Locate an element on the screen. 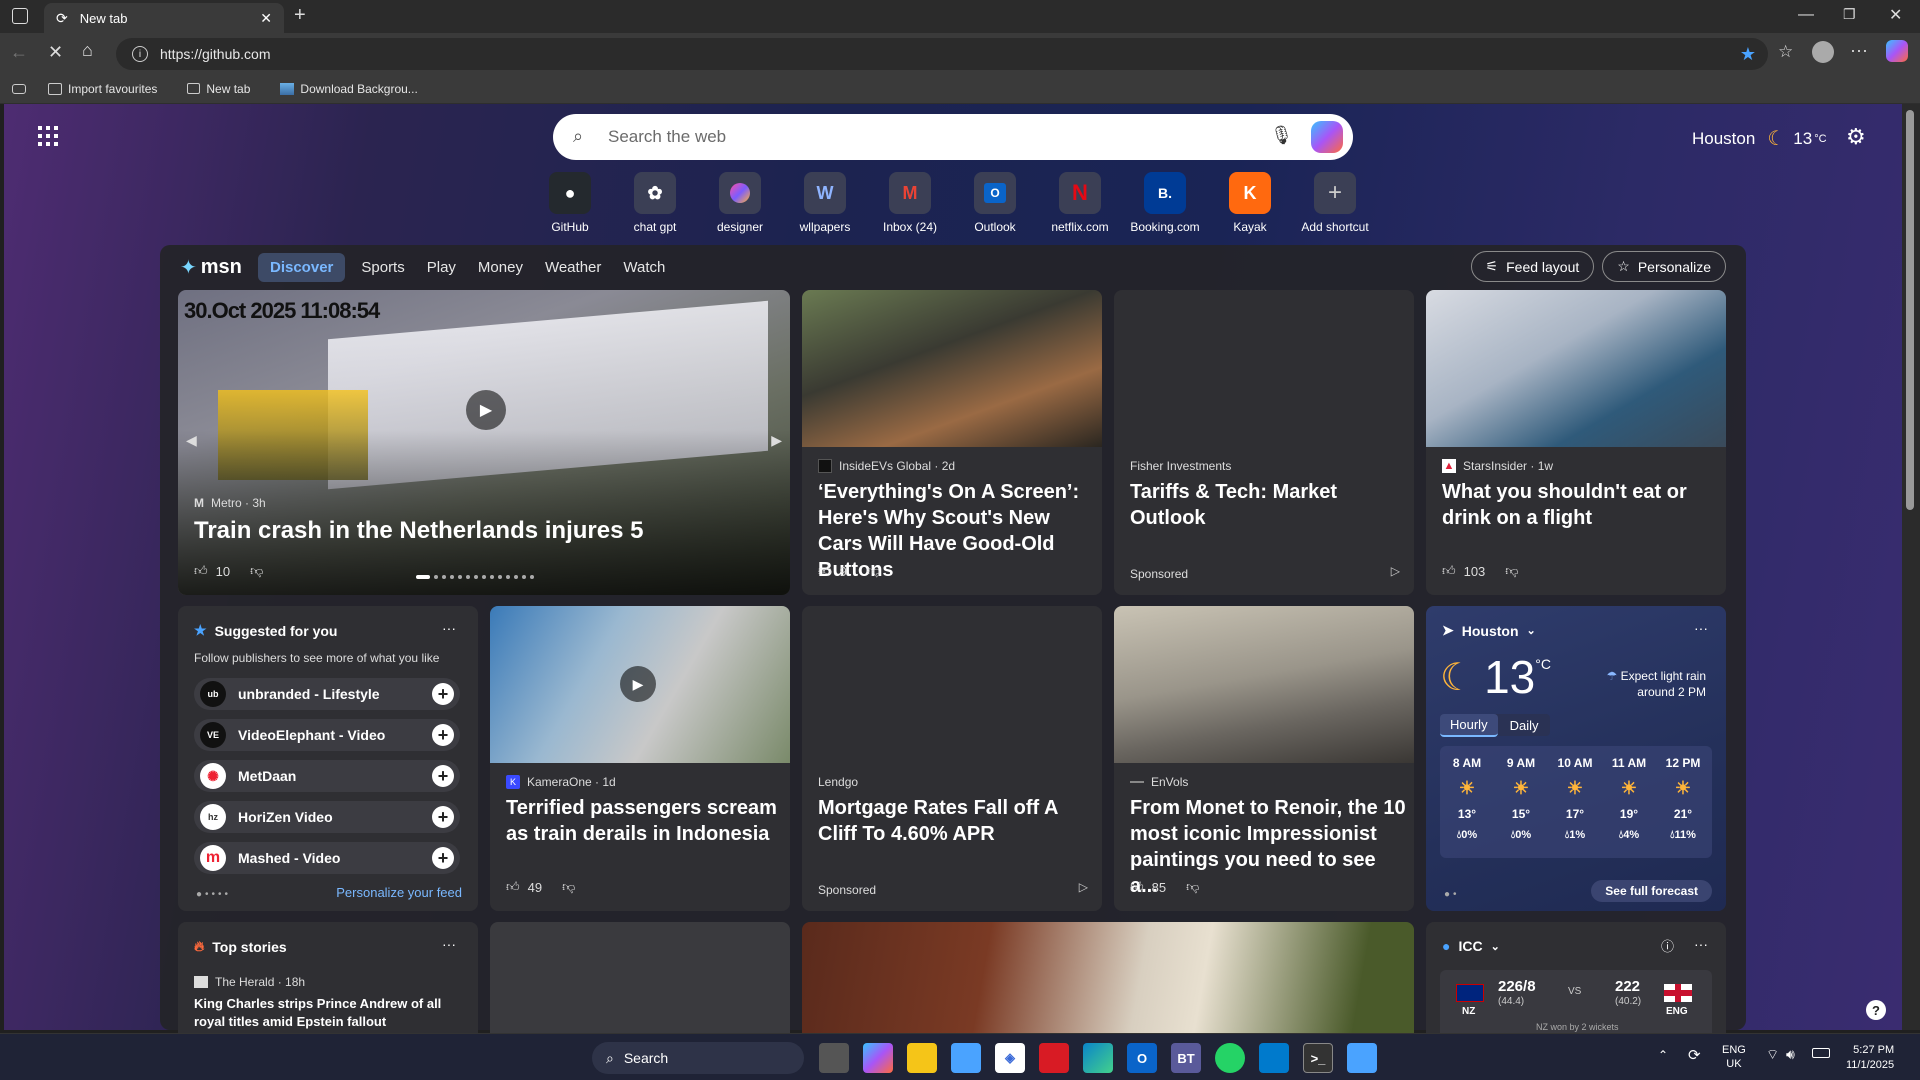  outlook-app-icon: O is located at coordinates (1142, 1058).